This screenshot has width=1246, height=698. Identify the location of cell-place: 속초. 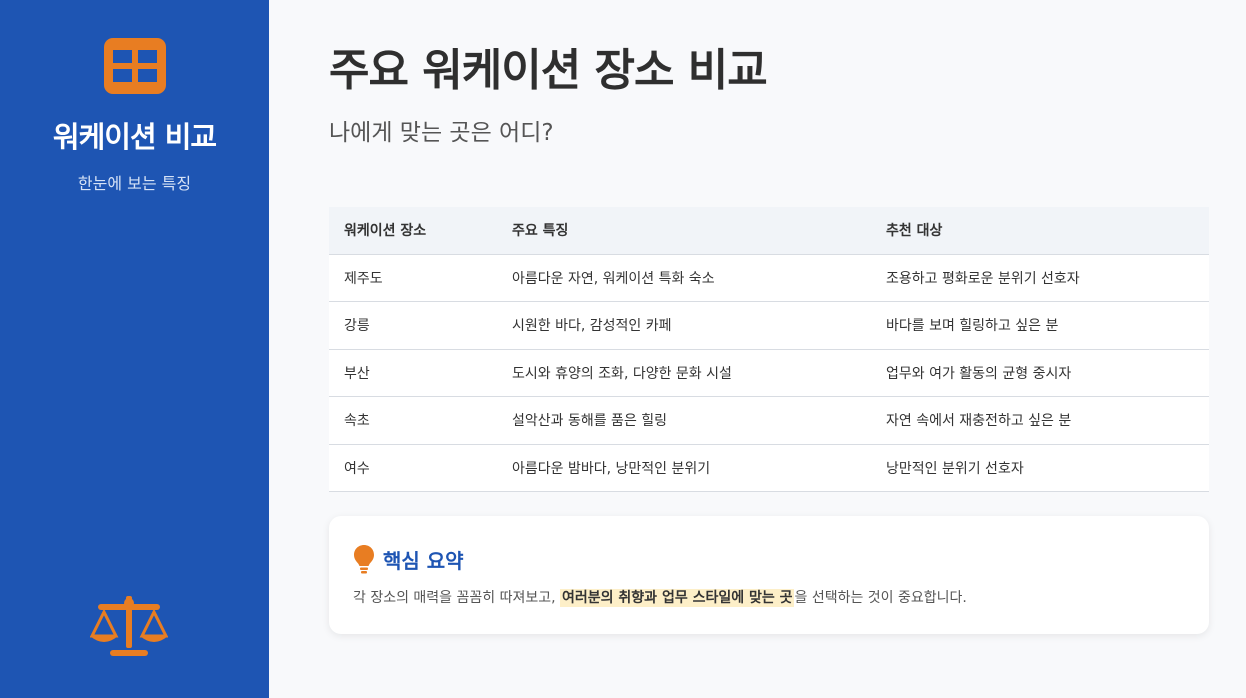
(413, 420).